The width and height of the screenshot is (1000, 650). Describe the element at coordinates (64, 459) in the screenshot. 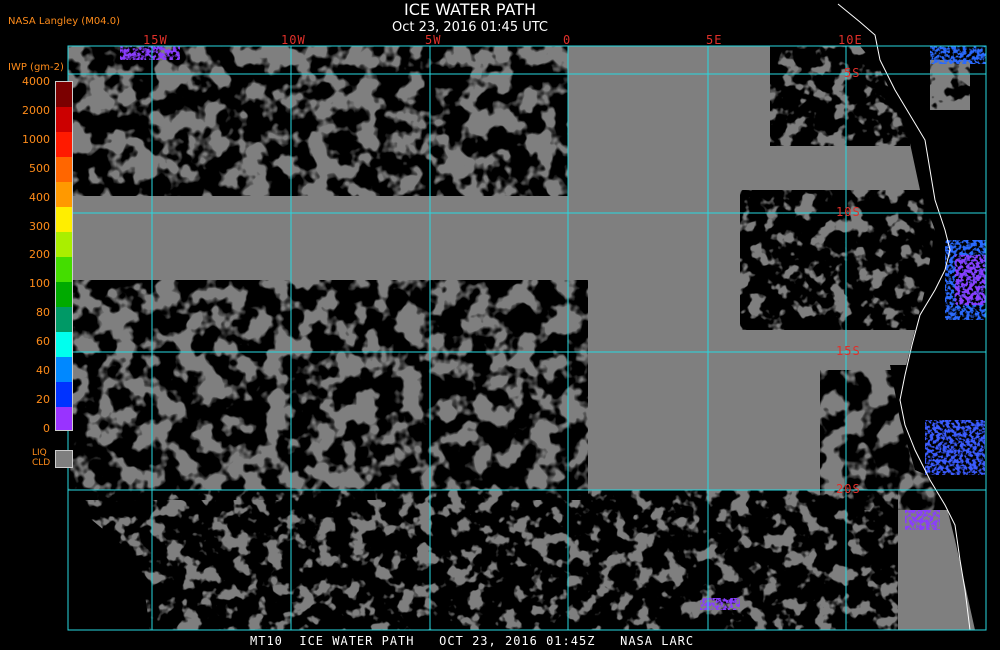

I see `liquid-cloud-swatch` at that location.